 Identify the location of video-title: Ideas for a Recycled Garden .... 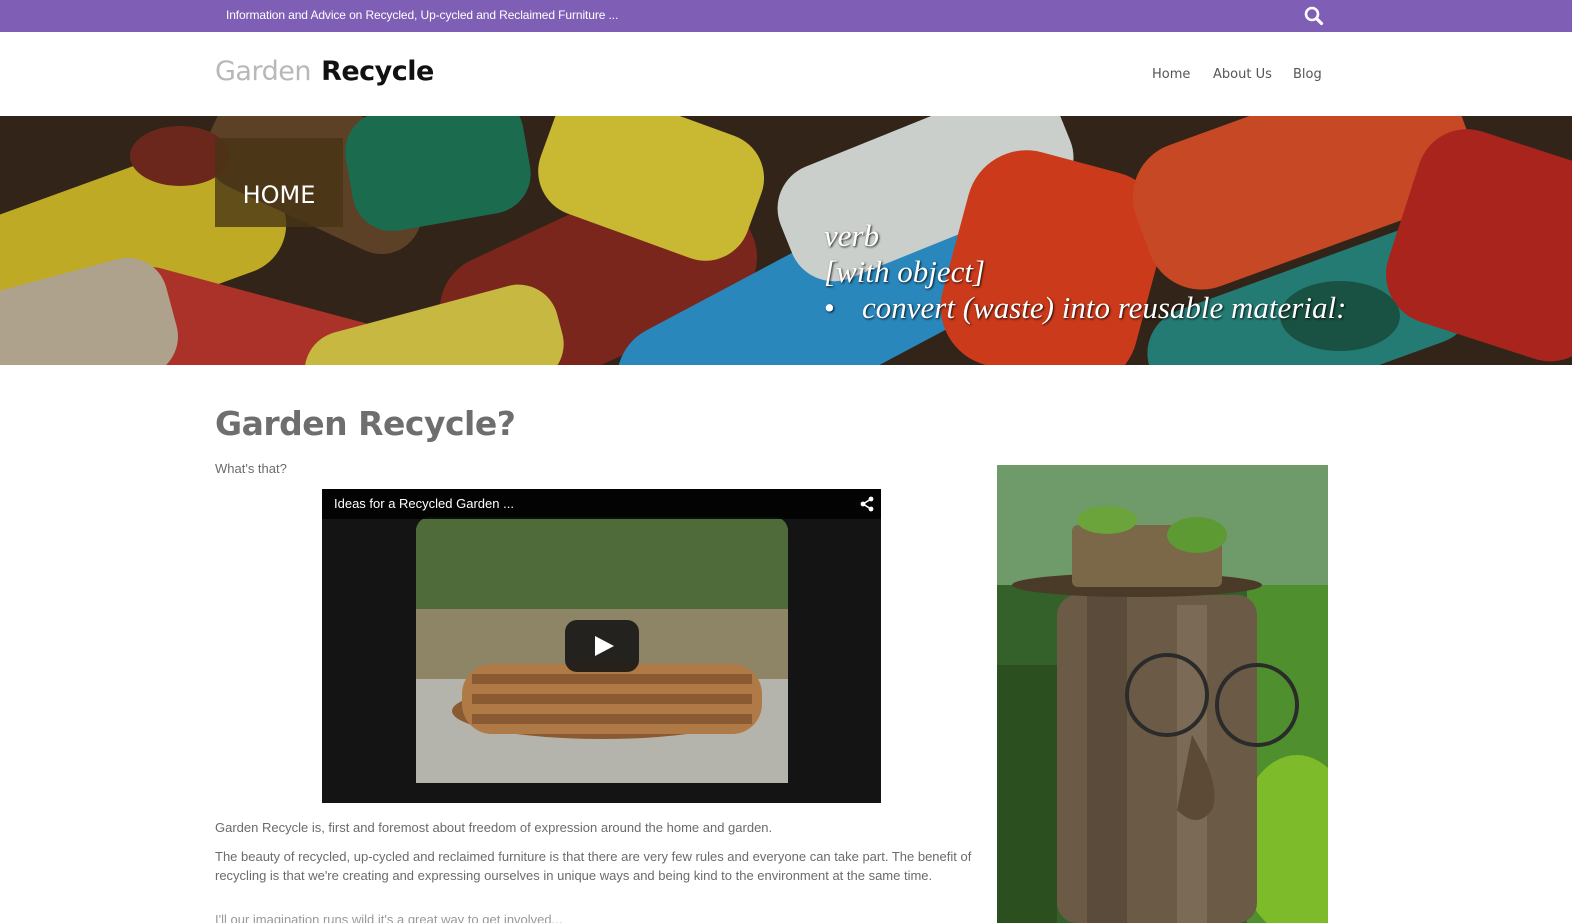
(424, 503).